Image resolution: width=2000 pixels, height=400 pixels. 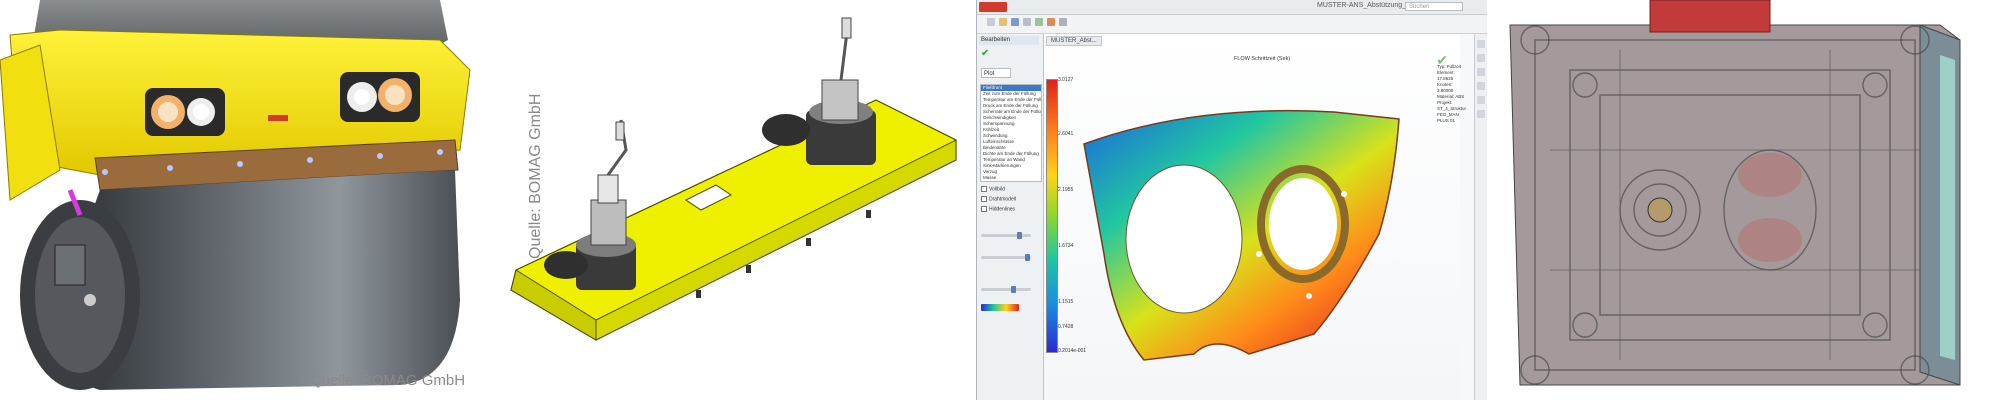 I want to click on file-explorer-icon, so click(x=1481, y=72).